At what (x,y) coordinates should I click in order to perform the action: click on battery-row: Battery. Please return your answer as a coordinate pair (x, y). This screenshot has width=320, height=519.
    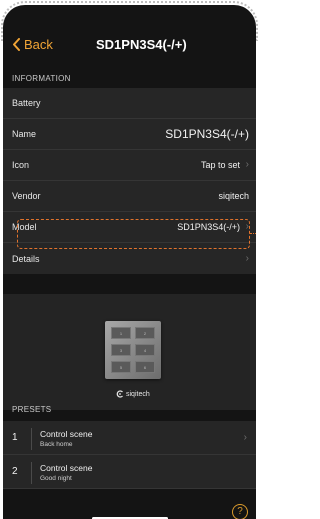
    Looking at the image, I should click on (129, 103).